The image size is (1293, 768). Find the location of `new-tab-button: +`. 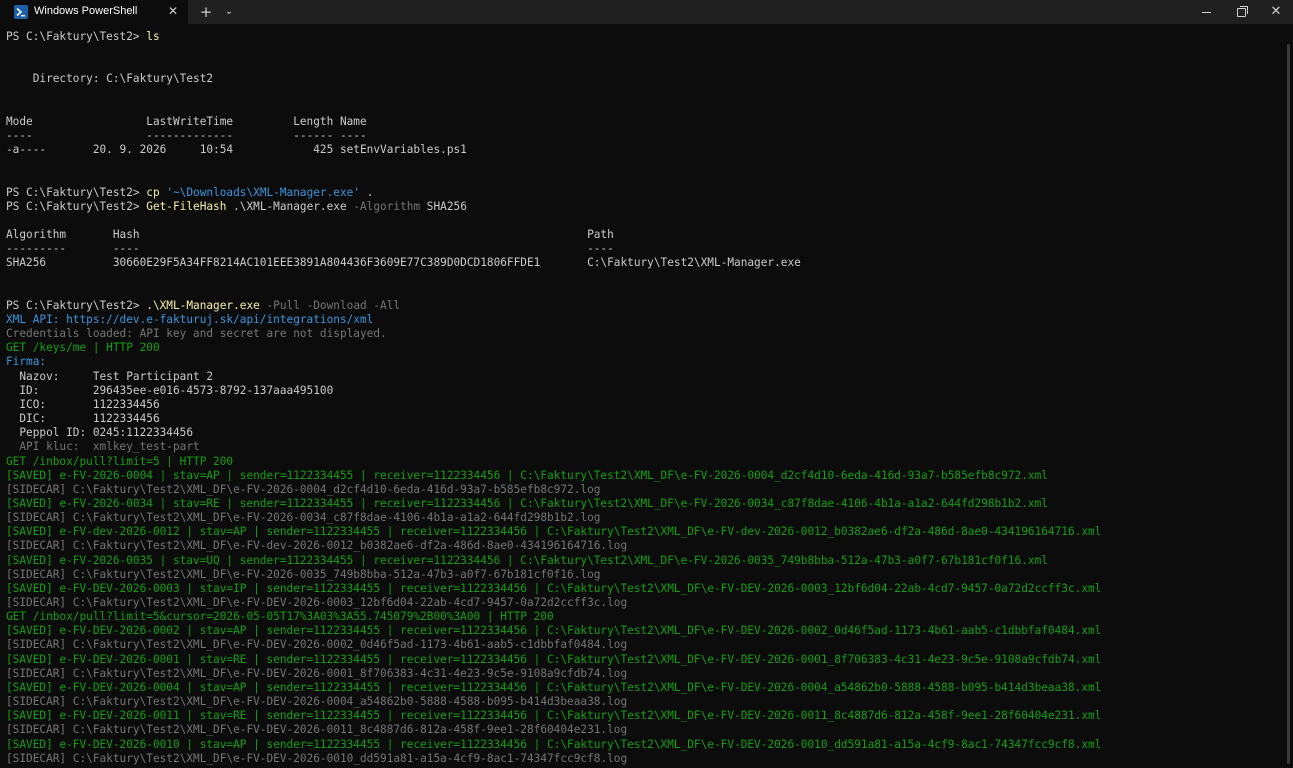

new-tab-button: + is located at coordinates (206, 12).